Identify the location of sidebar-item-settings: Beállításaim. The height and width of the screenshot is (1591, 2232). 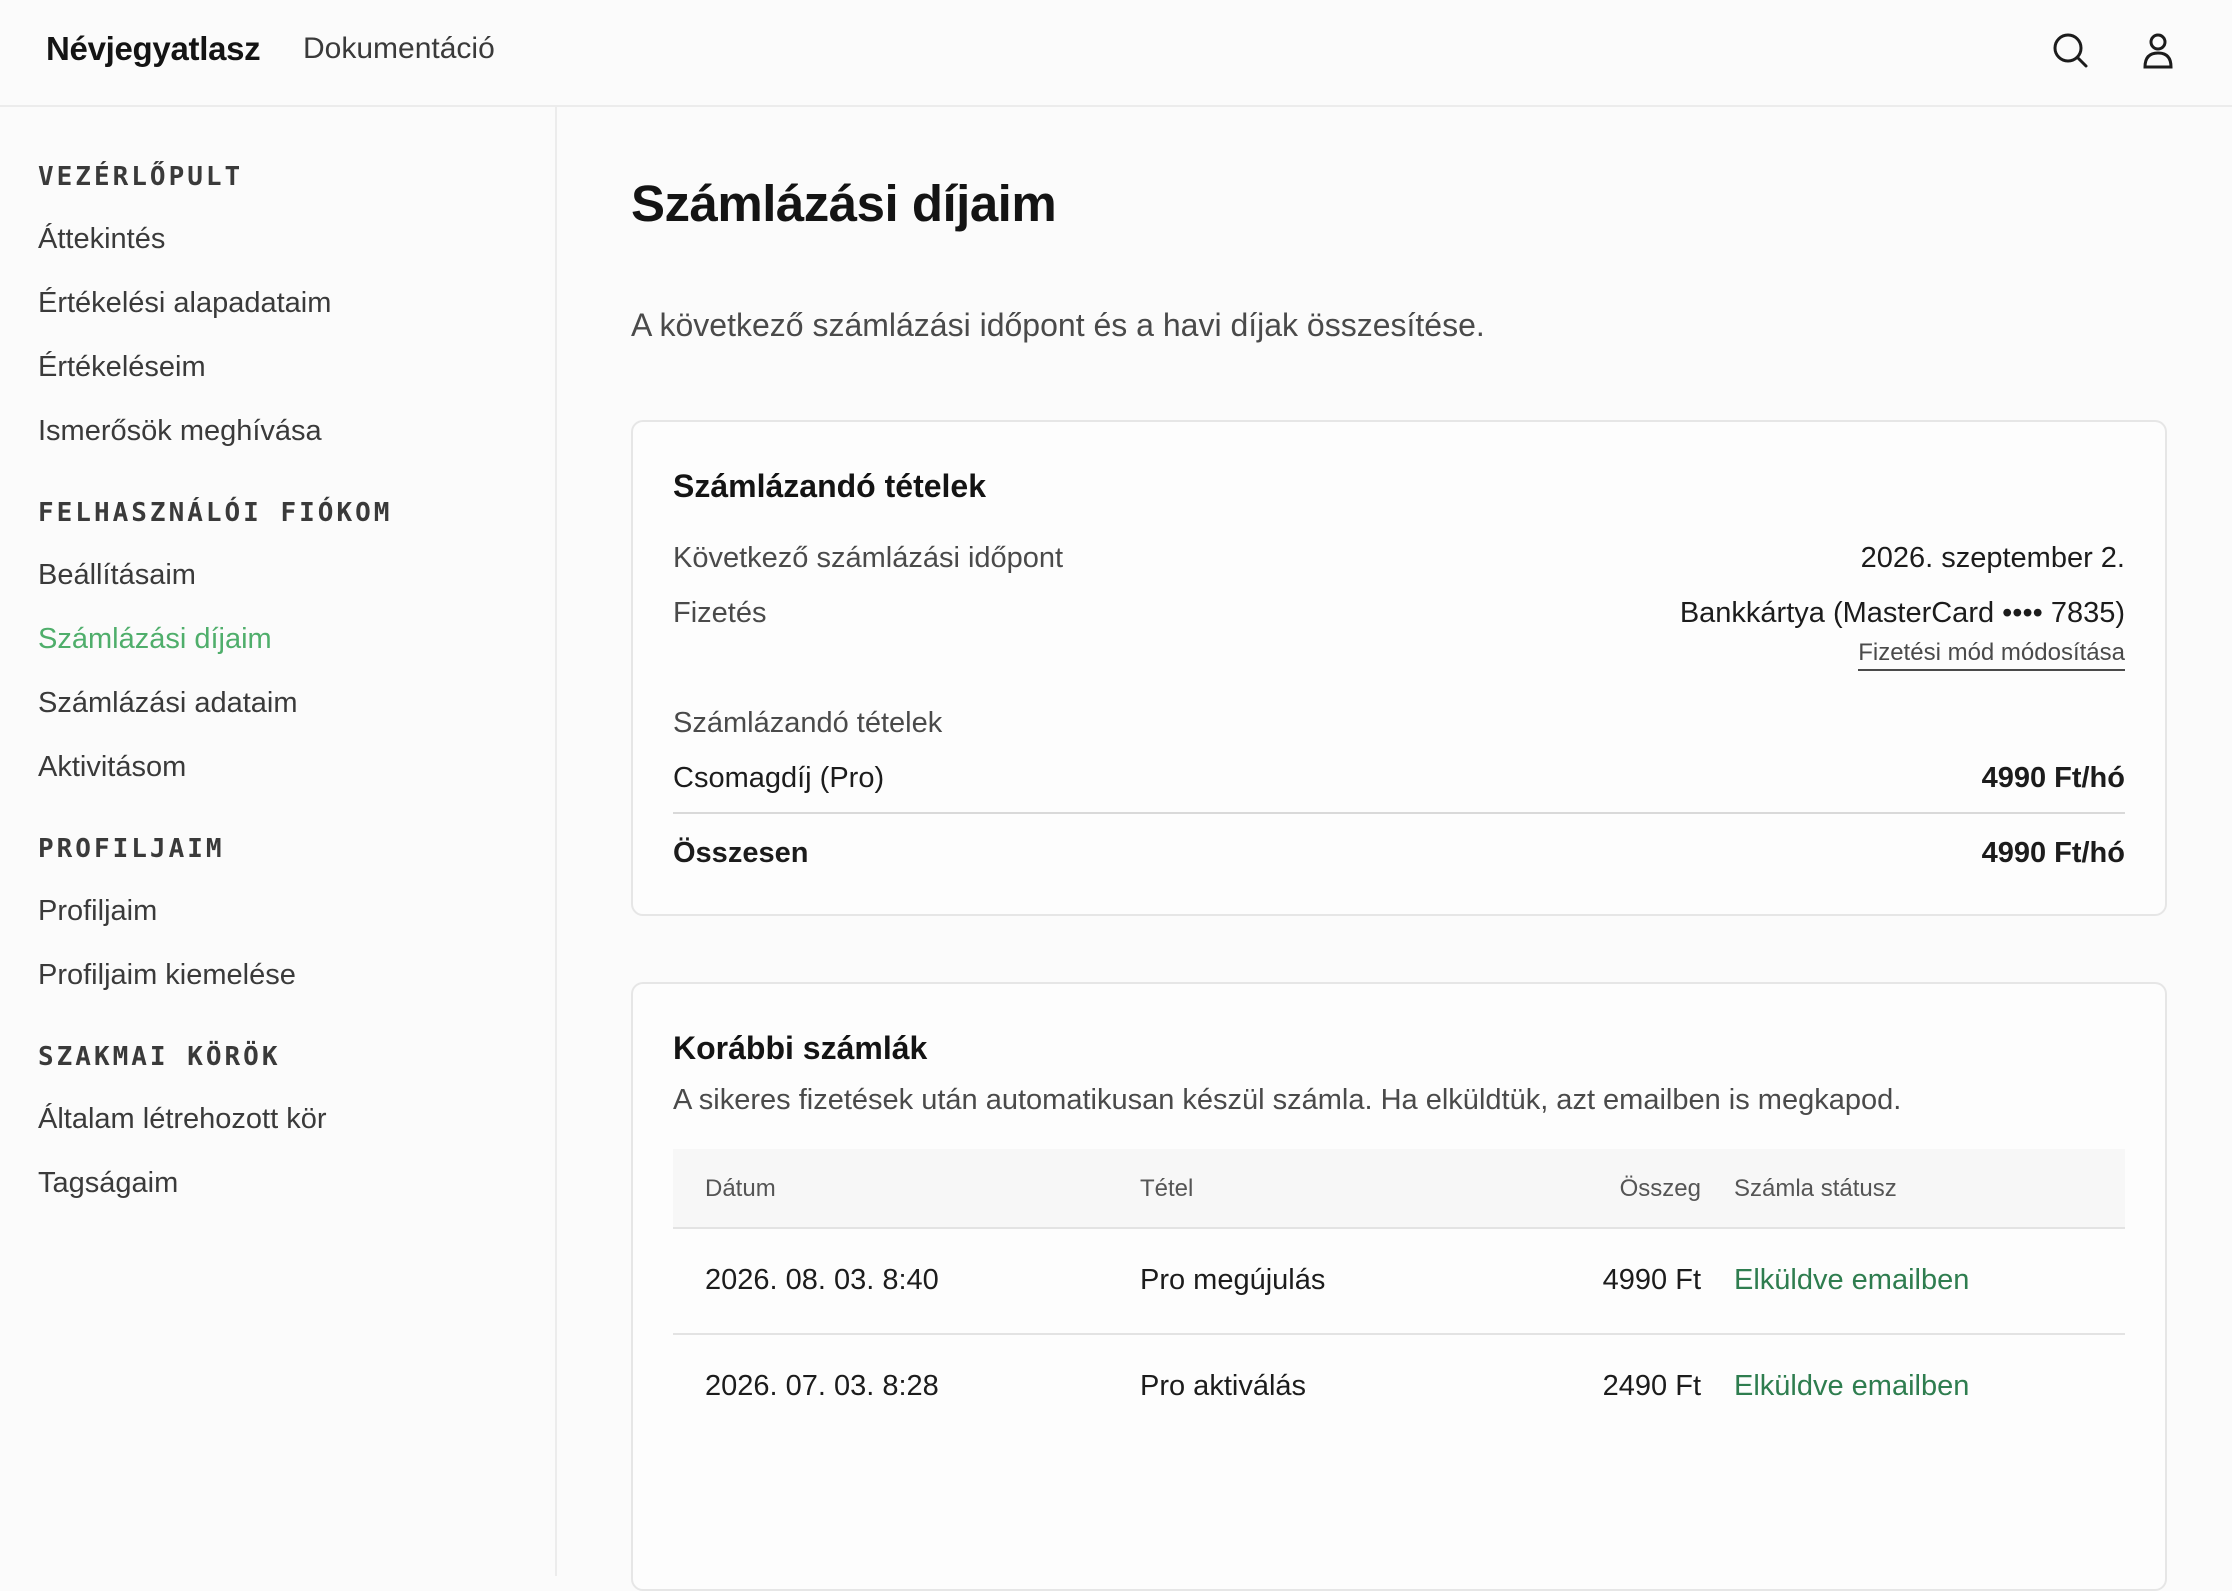
(117, 575).